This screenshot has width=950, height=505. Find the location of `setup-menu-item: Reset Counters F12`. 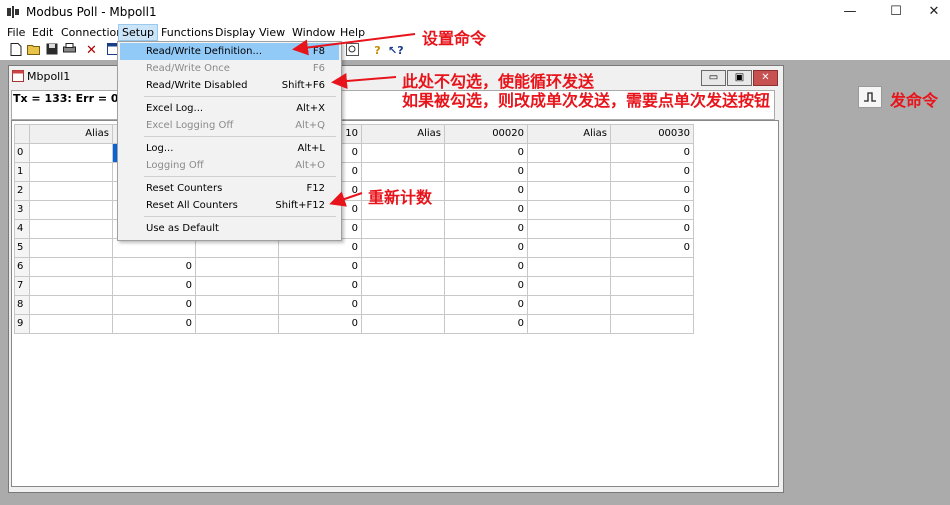

setup-menu-item: Reset Counters F12 is located at coordinates (229, 188).